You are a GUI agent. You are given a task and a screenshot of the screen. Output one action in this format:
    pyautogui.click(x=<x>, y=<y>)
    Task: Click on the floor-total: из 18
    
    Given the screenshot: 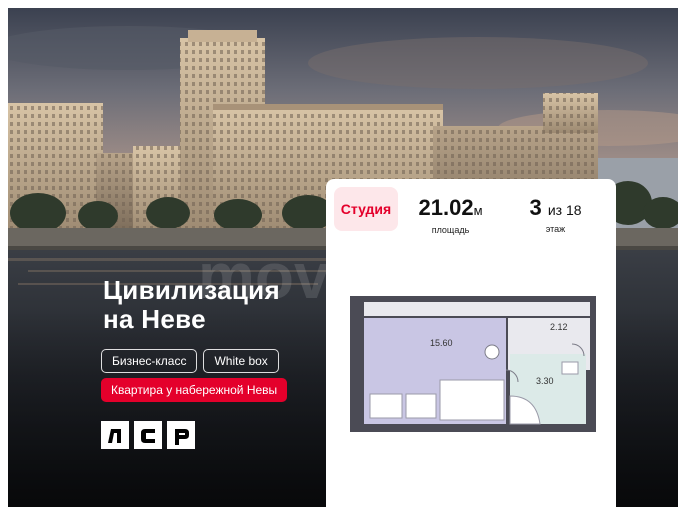 What is the action you would take?
    pyautogui.click(x=564, y=210)
    